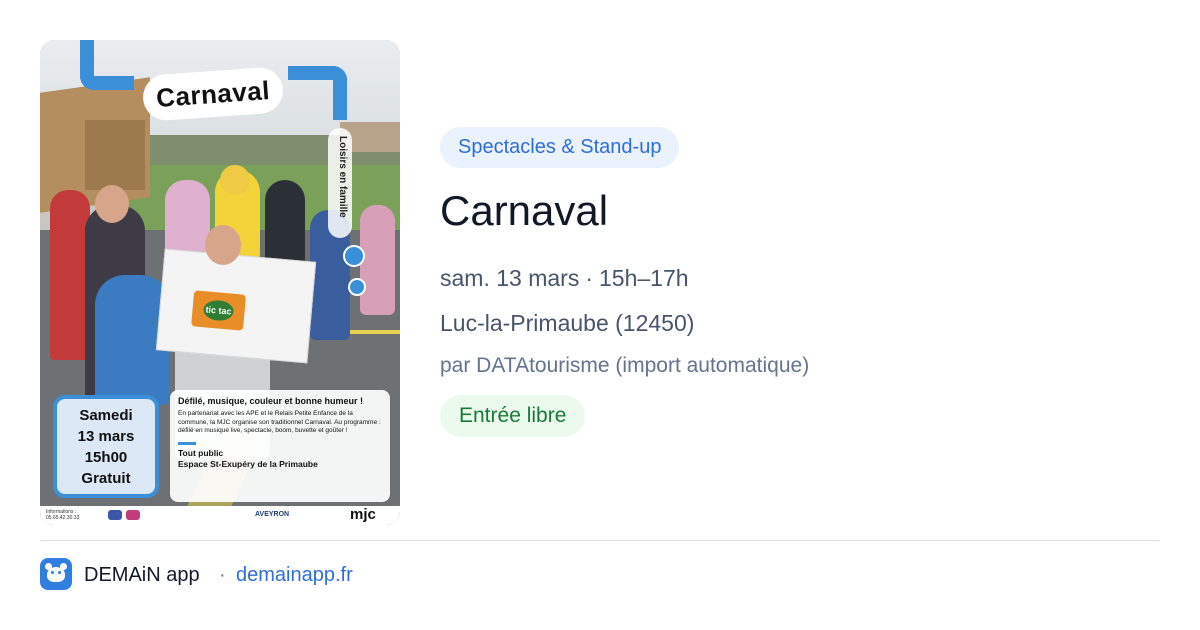 The height and width of the screenshot is (630, 1200). What do you see at coordinates (294, 575) in the screenshot?
I see `app-domain-link: demainapp.fr` at bounding box center [294, 575].